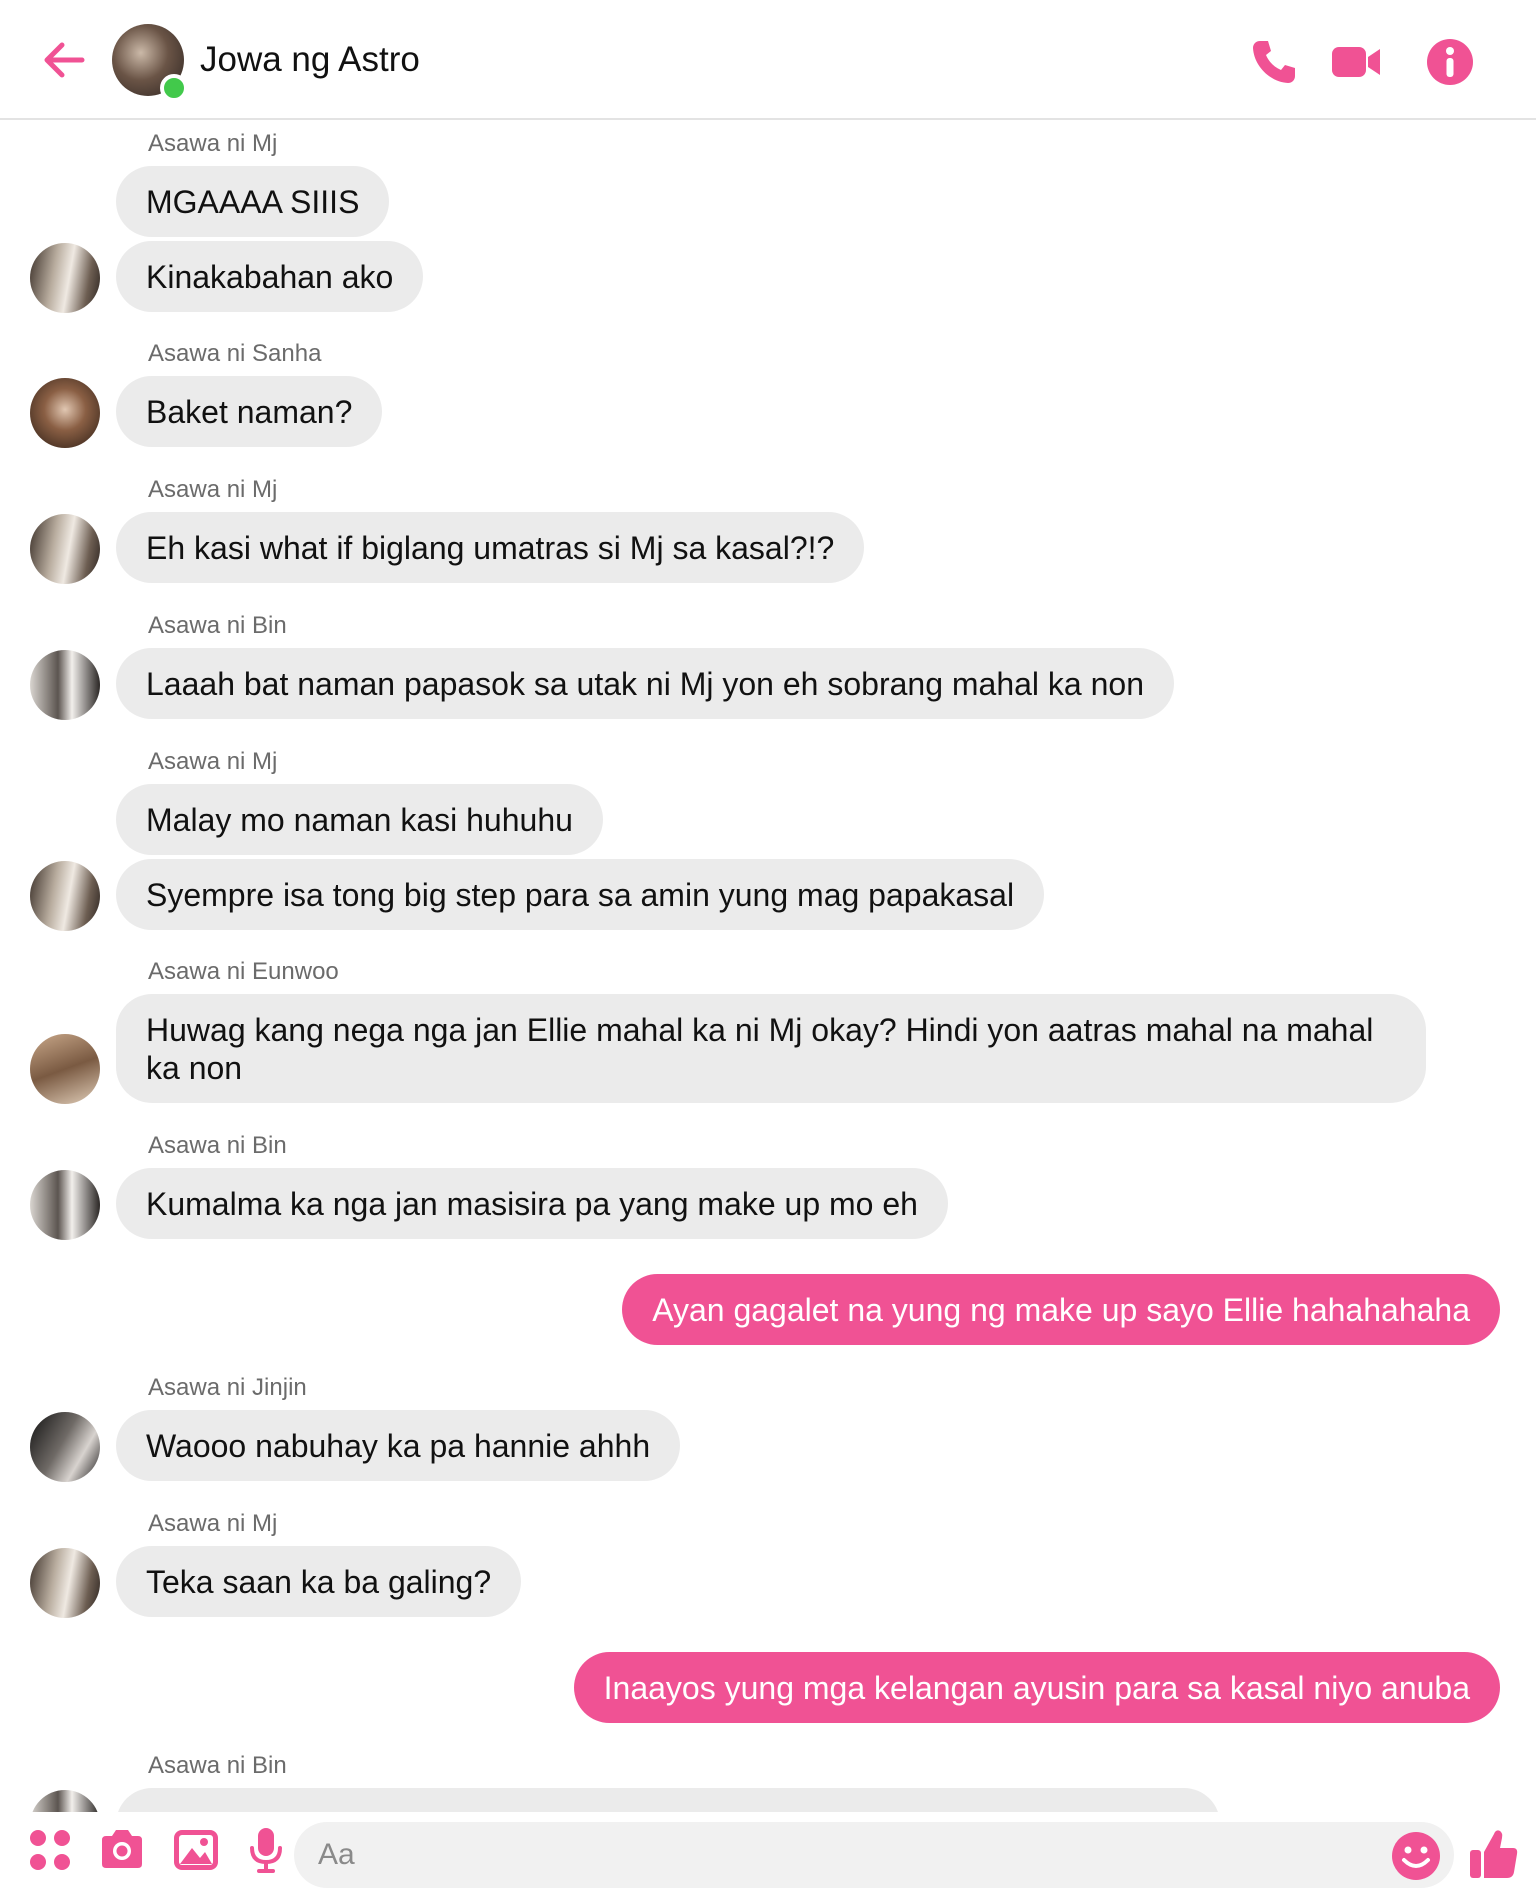  Describe the element at coordinates (249, 411) in the screenshot. I see `message-bubble: Baket naman?` at that location.